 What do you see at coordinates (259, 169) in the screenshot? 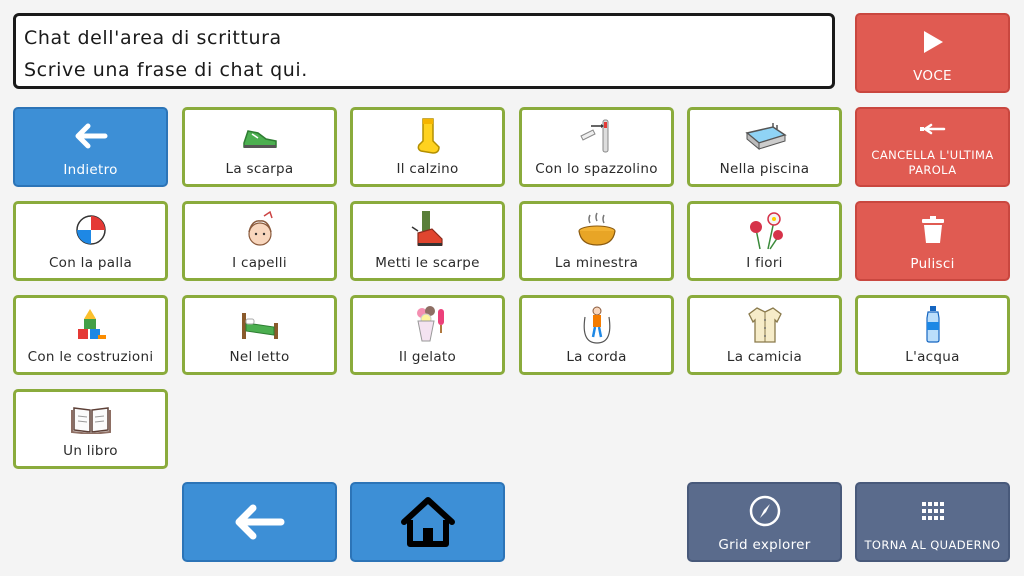
I see `word-label: La scarpa` at bounding box center [259, 169].